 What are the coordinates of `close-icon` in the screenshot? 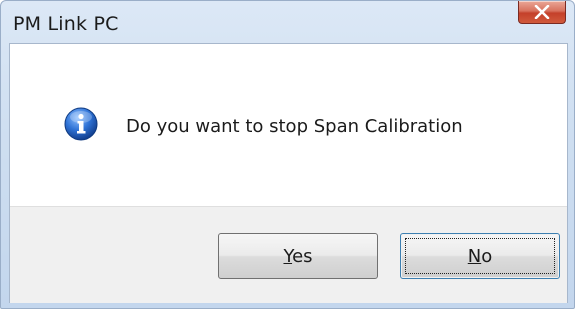 It's located at (542, 12).